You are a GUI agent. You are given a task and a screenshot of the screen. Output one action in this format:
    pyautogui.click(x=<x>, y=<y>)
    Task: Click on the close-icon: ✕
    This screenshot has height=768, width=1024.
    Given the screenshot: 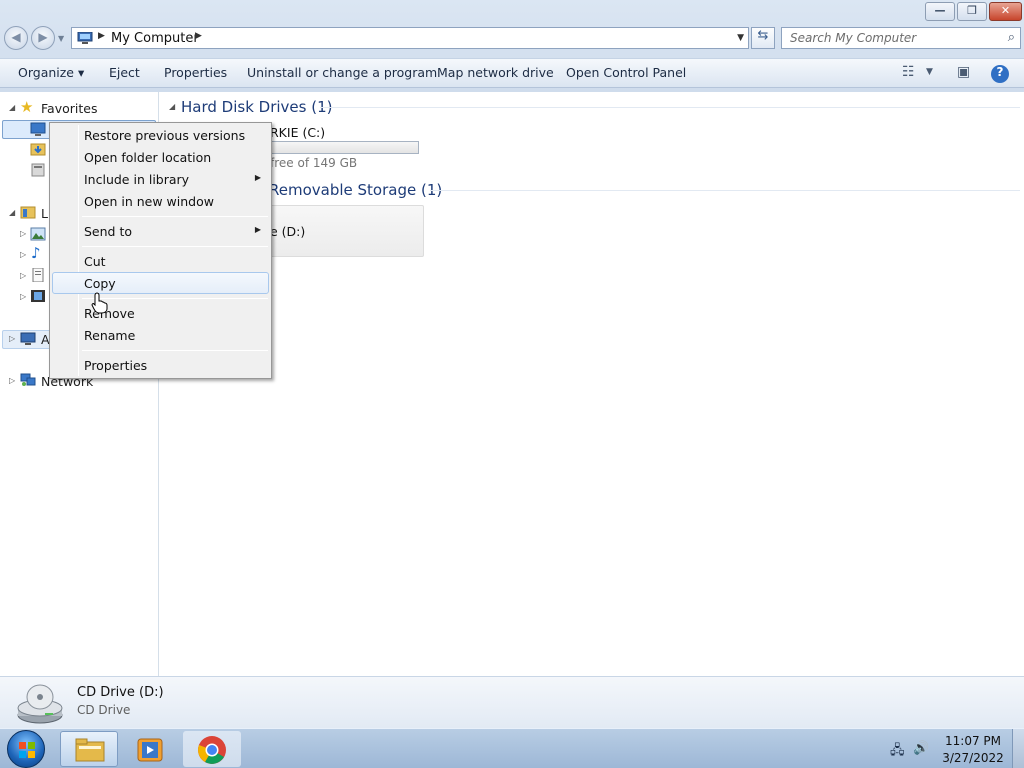 What is the action you would take?
    pyautogui.click(x=1005, y=10)
    